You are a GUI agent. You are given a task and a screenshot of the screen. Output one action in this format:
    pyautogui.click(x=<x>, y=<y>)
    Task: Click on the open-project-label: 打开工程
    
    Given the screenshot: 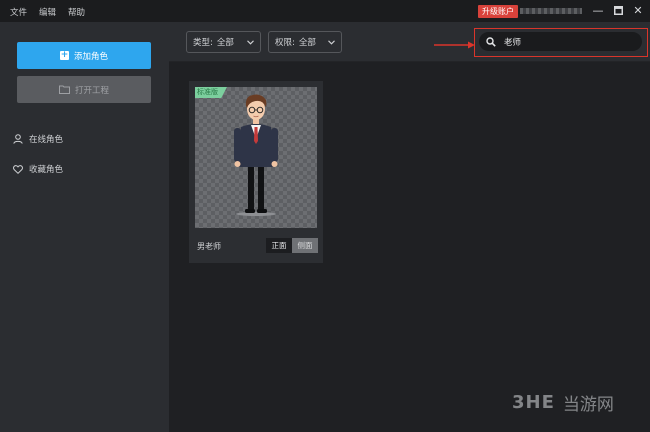 What is the action you would take?
    pyautogui.click(x=91, y=90)
    